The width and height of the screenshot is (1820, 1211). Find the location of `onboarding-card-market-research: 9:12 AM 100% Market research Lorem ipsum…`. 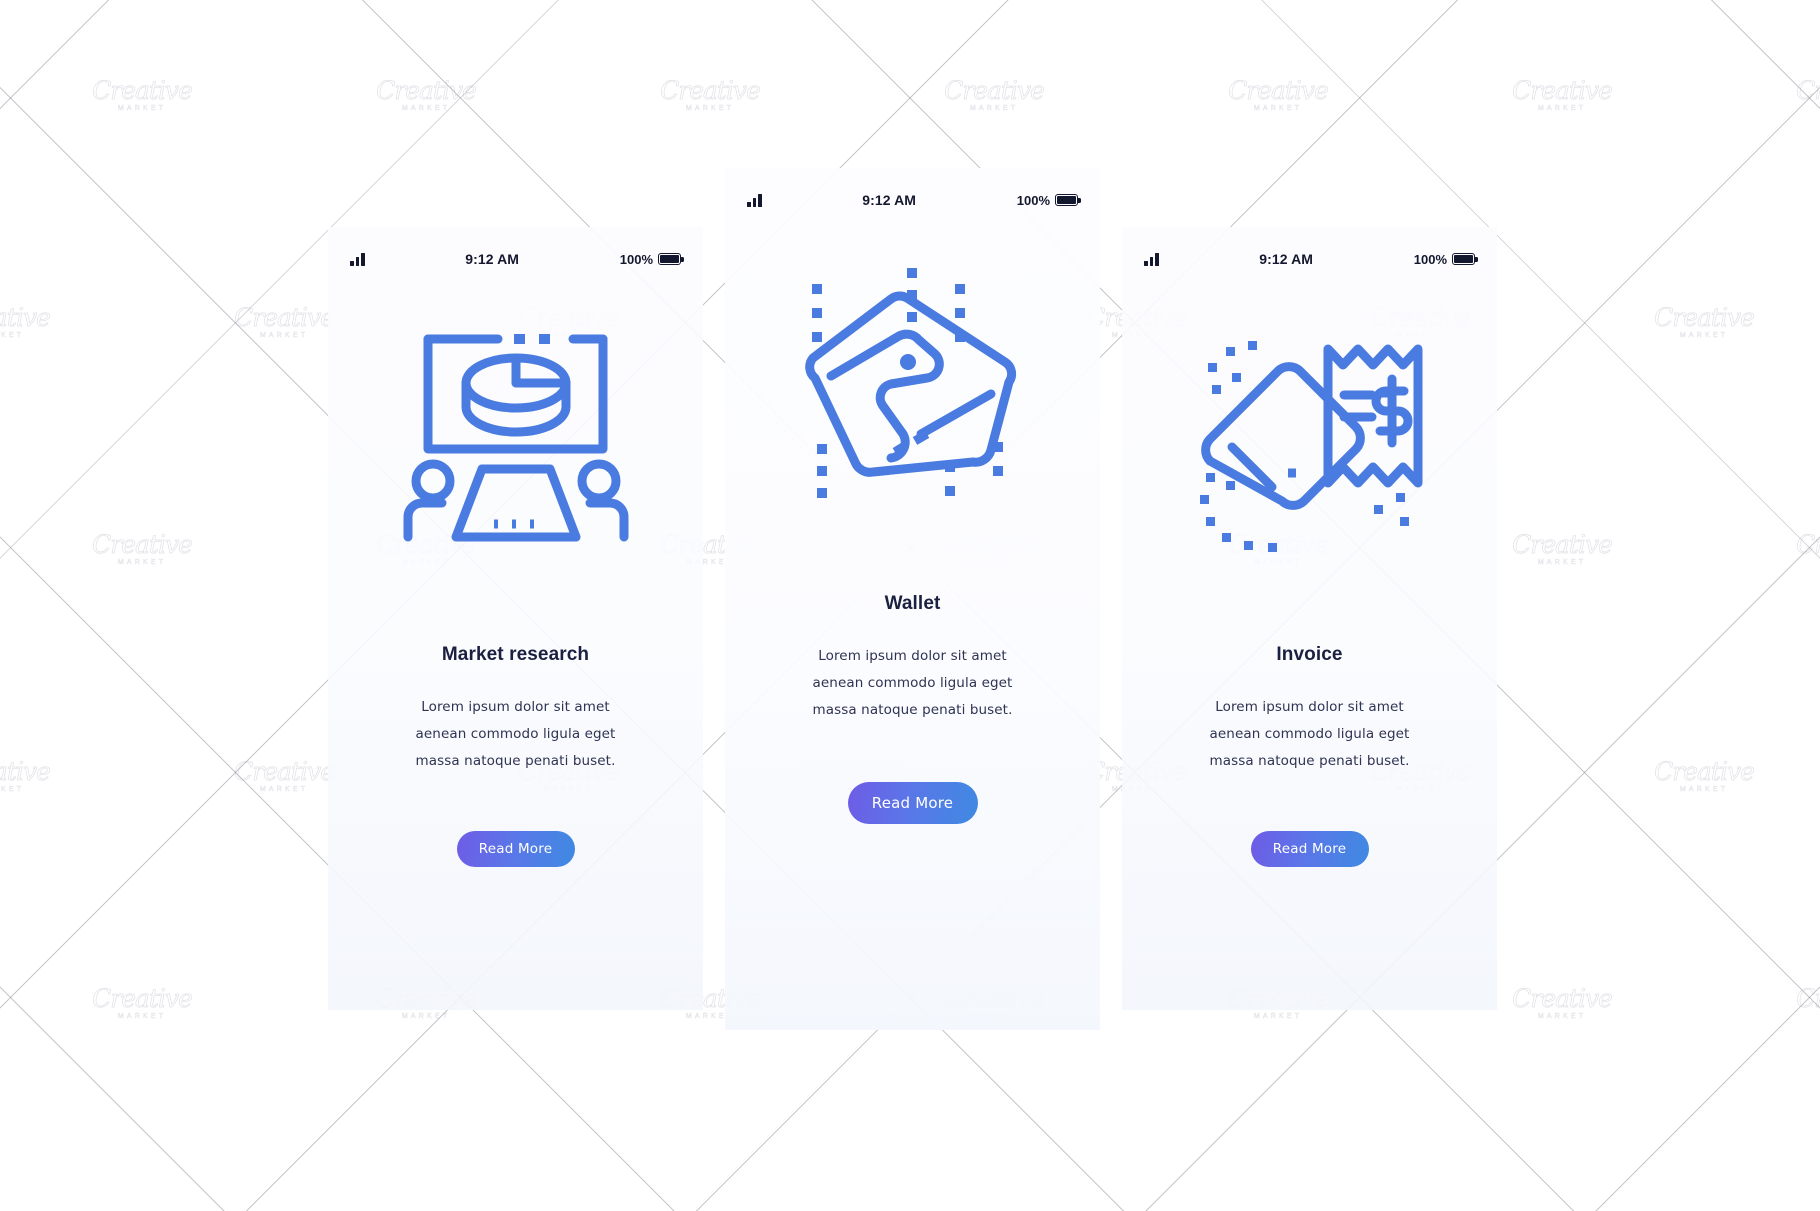

onboarding-card-market-research: 9:12 AM 100% Market research Lorem ipsum… is located at coordinates (515, 618).